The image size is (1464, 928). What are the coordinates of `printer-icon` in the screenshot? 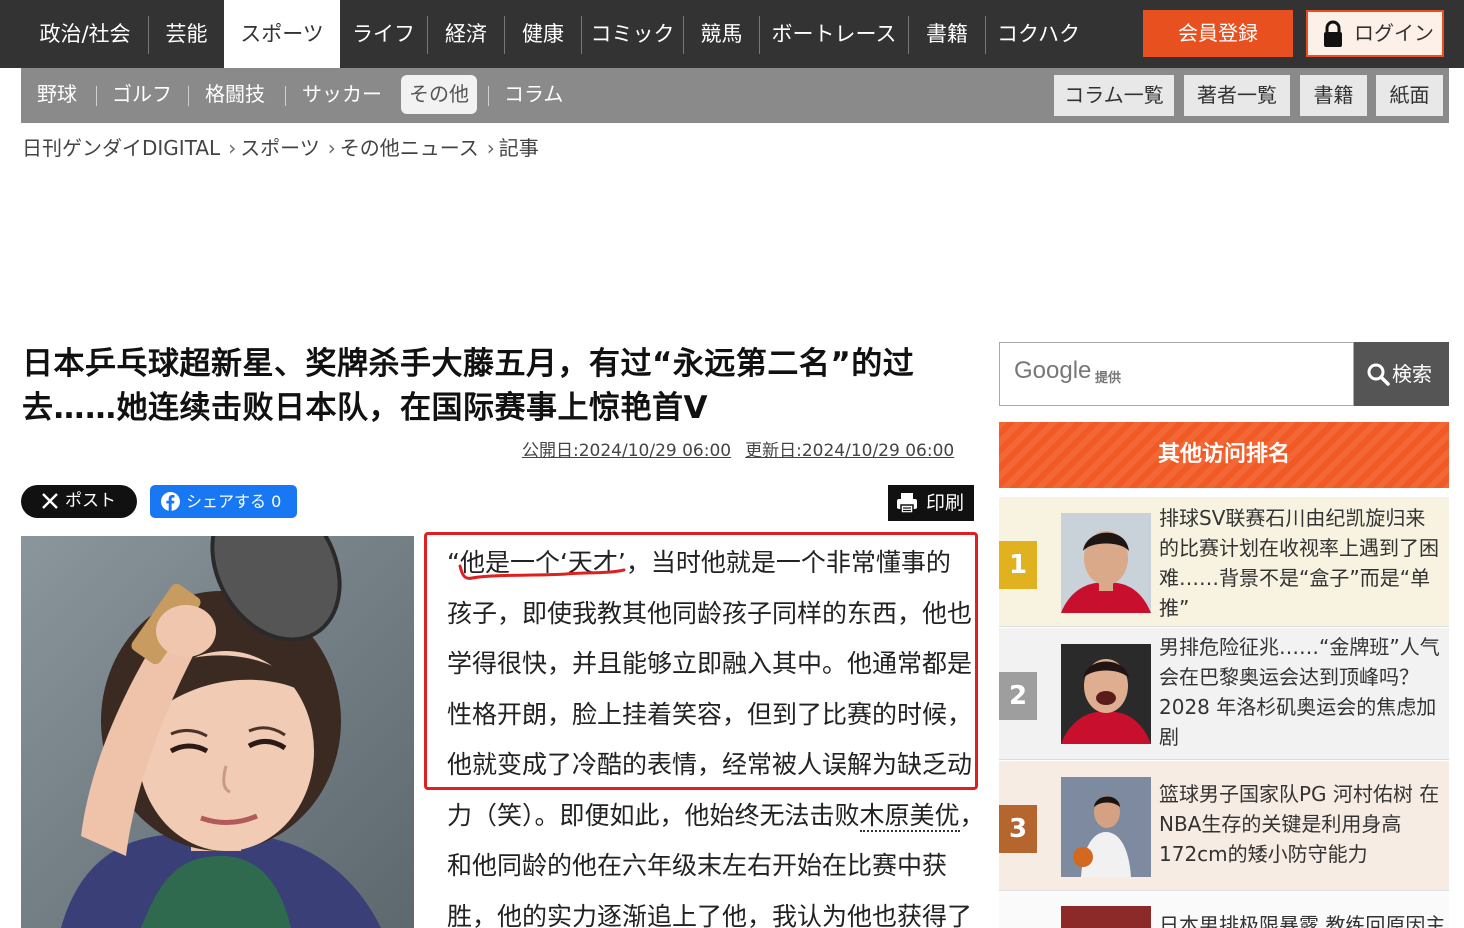 It's located at (907, 503).